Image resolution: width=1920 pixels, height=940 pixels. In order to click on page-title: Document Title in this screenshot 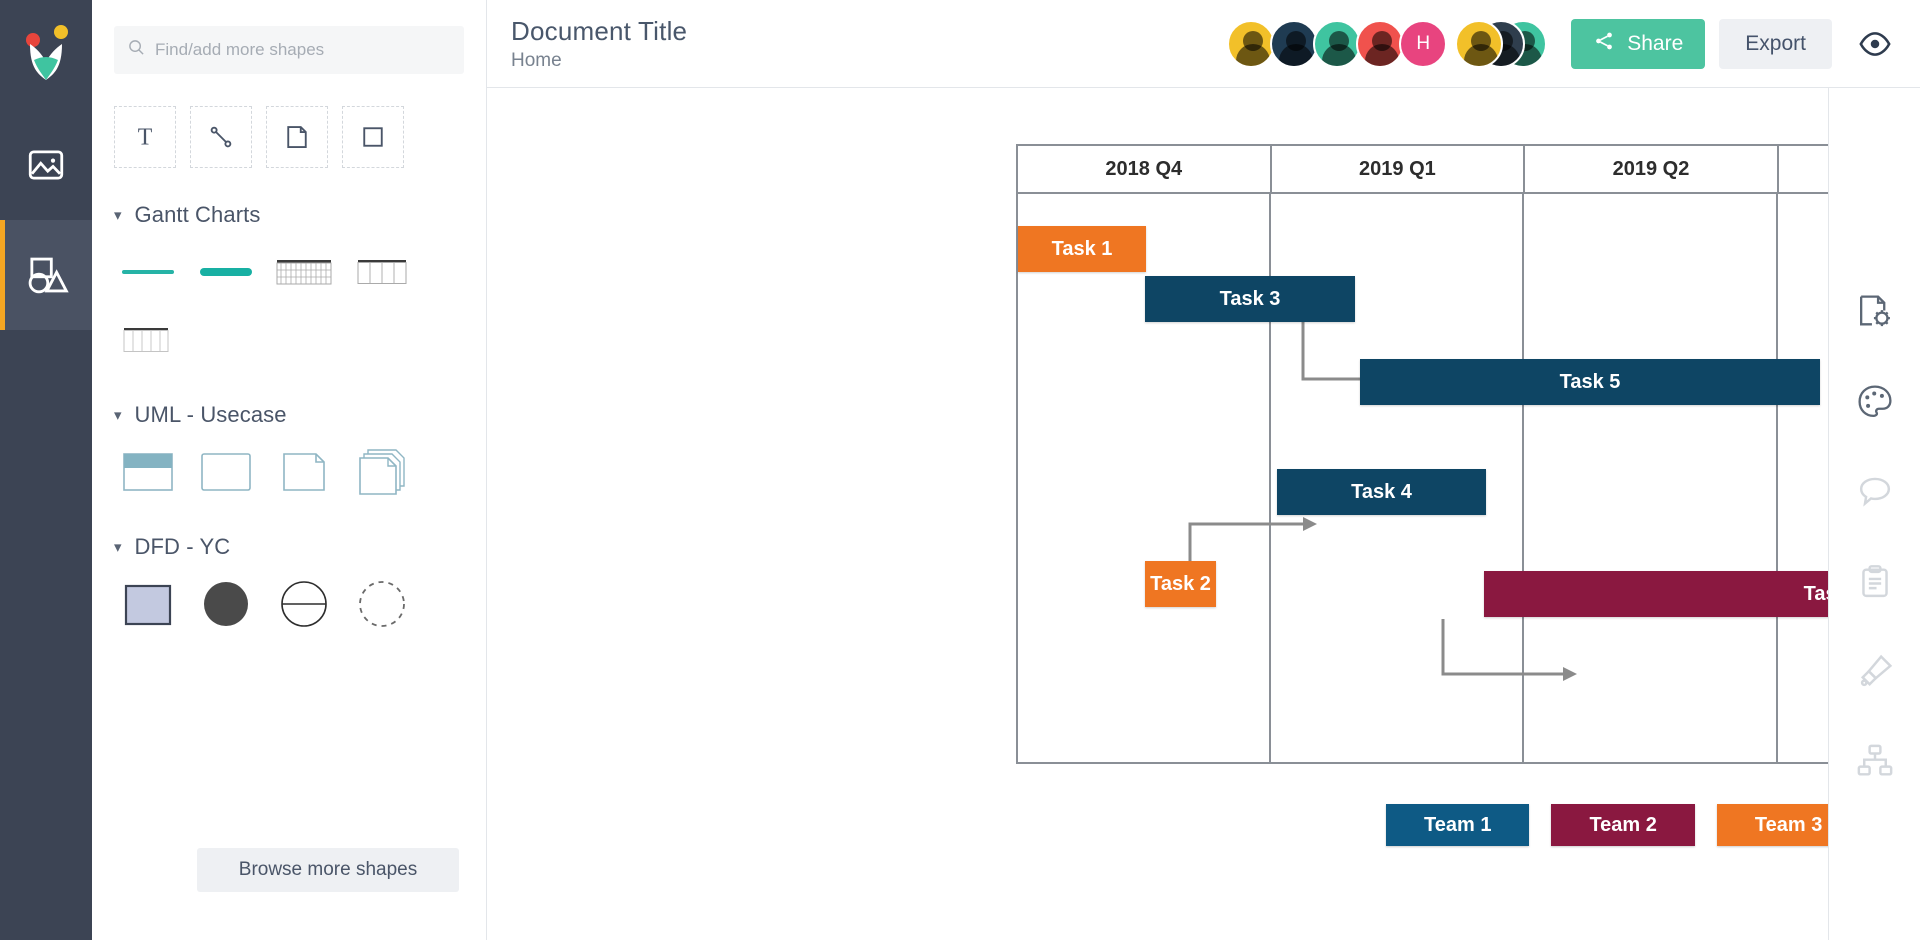, I will do `click(599, 30)`.